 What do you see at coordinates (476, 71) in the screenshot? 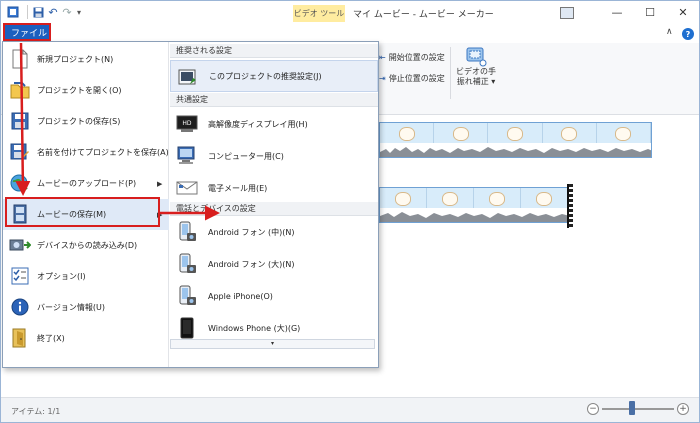
I see `video-stabilization-button: ビデオの手 振れ補正 ▾` at bounding box center [476, 71].